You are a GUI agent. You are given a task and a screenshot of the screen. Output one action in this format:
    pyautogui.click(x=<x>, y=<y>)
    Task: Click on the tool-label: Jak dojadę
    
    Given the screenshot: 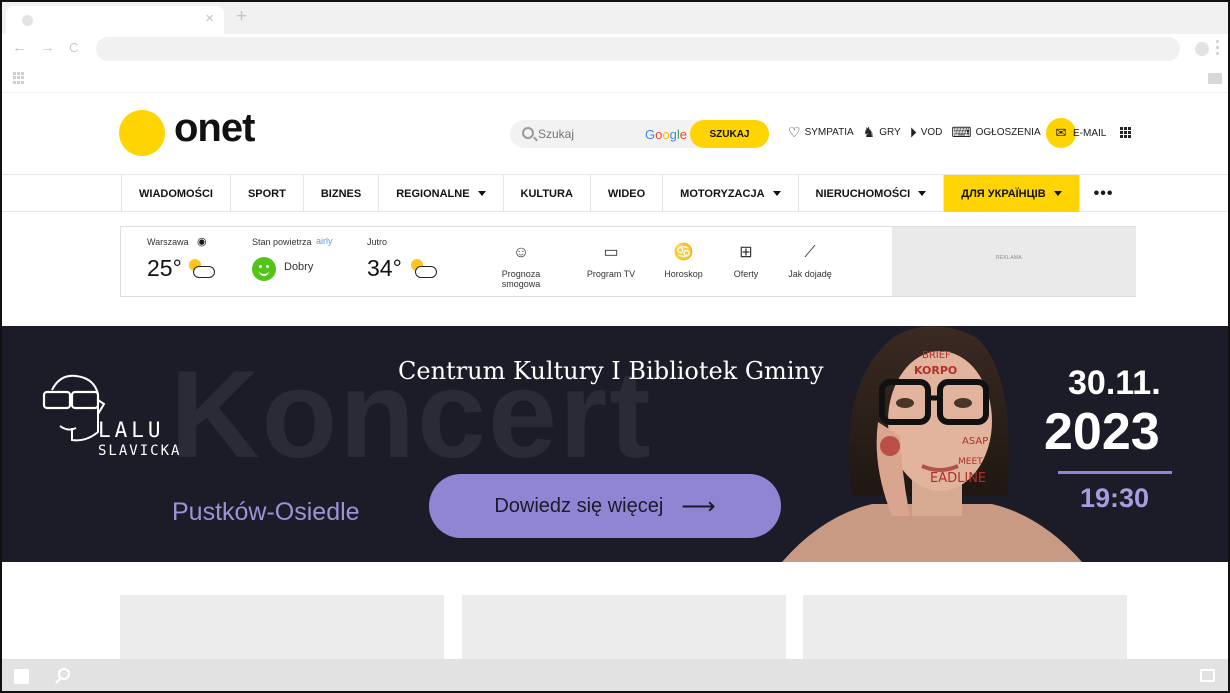 What is the action you would take?
    pyautogui.click(x=810, y=274)
    